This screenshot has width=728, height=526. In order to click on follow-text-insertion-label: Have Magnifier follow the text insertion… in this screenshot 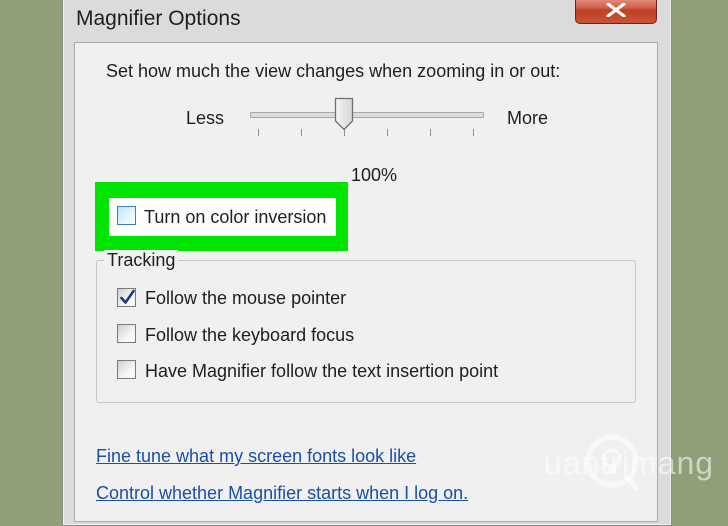, I will do `click(321, 371)`.